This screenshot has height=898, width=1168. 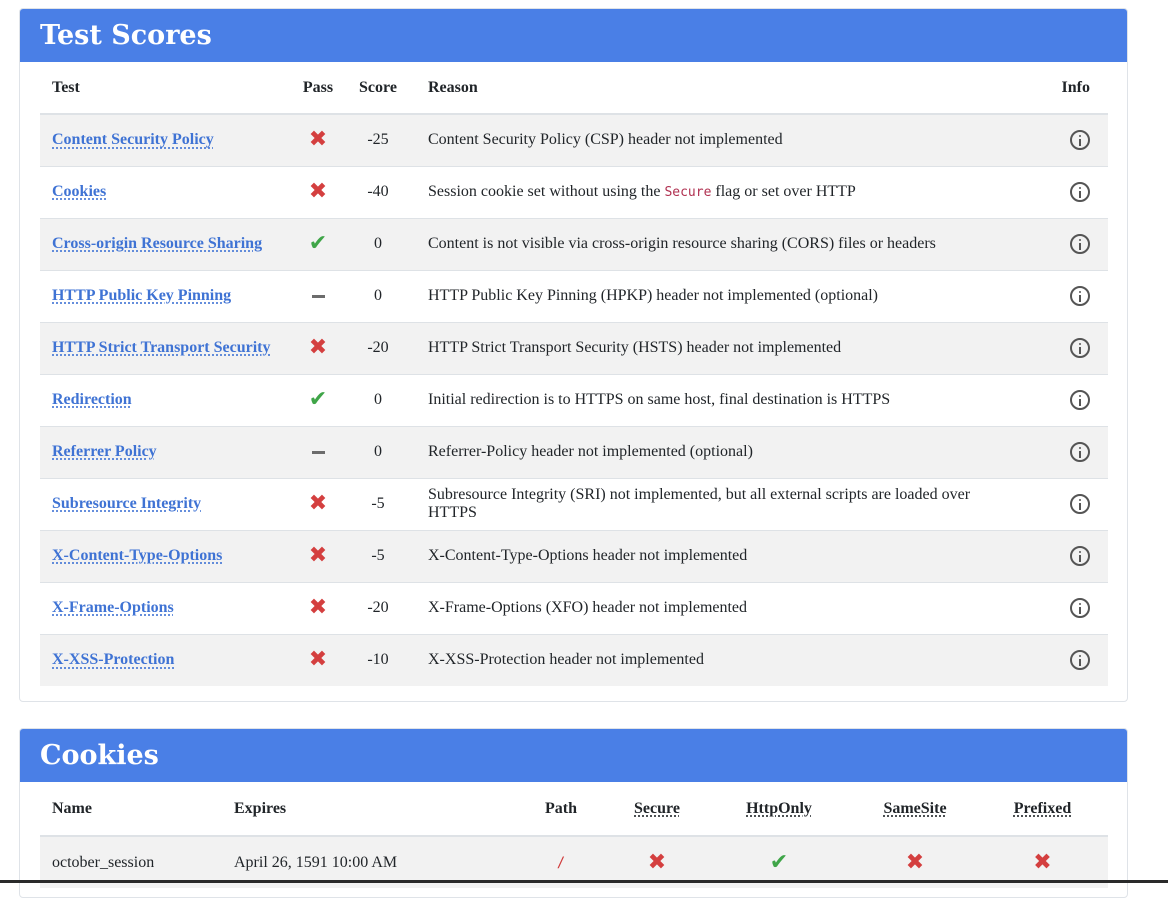 I want to click on column-header-pass: Pass, so click(x=318, y=88).